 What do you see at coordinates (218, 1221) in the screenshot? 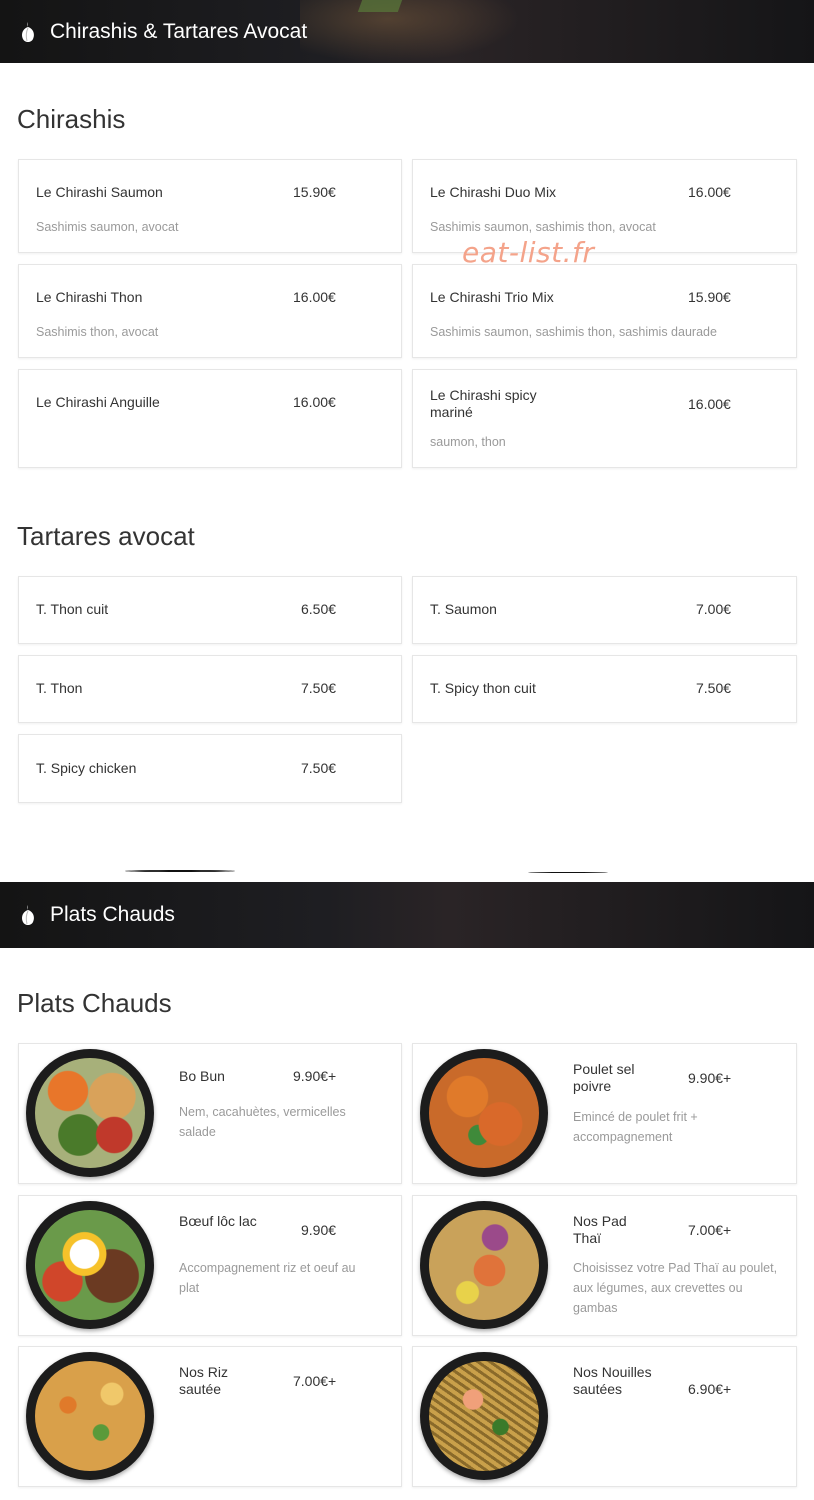
I see `item-name: Bœuf lôc lac` at bounding box center [218, 1221].